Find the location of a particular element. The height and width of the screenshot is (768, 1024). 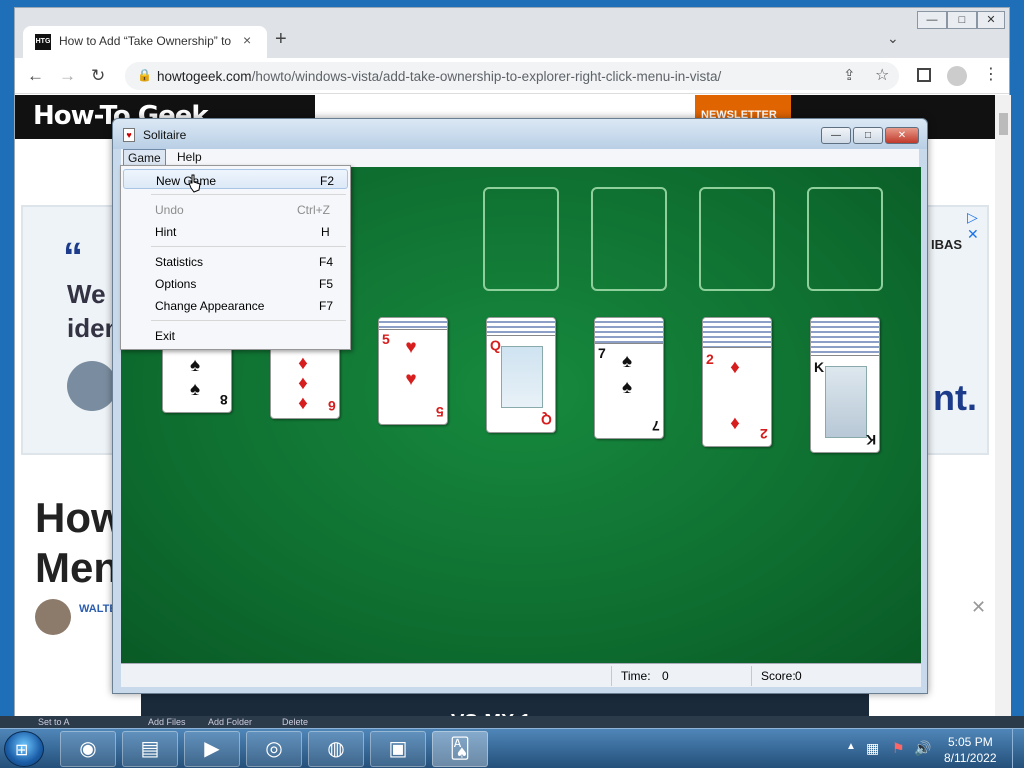

url-host: howtogeek.com is located at coordinates (204, 76).